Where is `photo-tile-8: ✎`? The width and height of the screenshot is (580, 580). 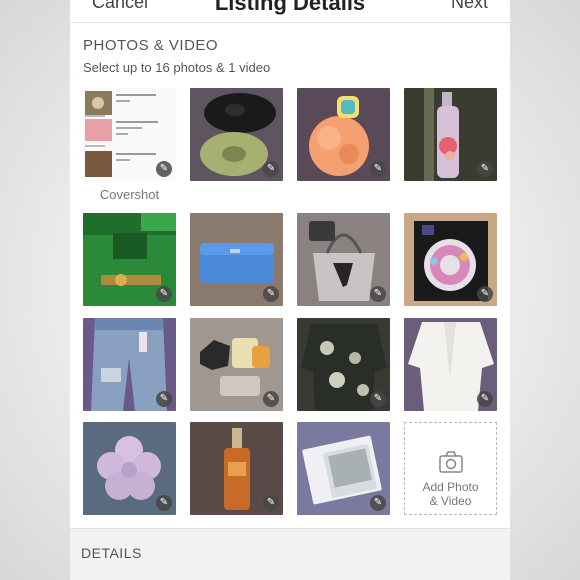
photo-tile-8: ✎ is located at coordinates (450, 259).